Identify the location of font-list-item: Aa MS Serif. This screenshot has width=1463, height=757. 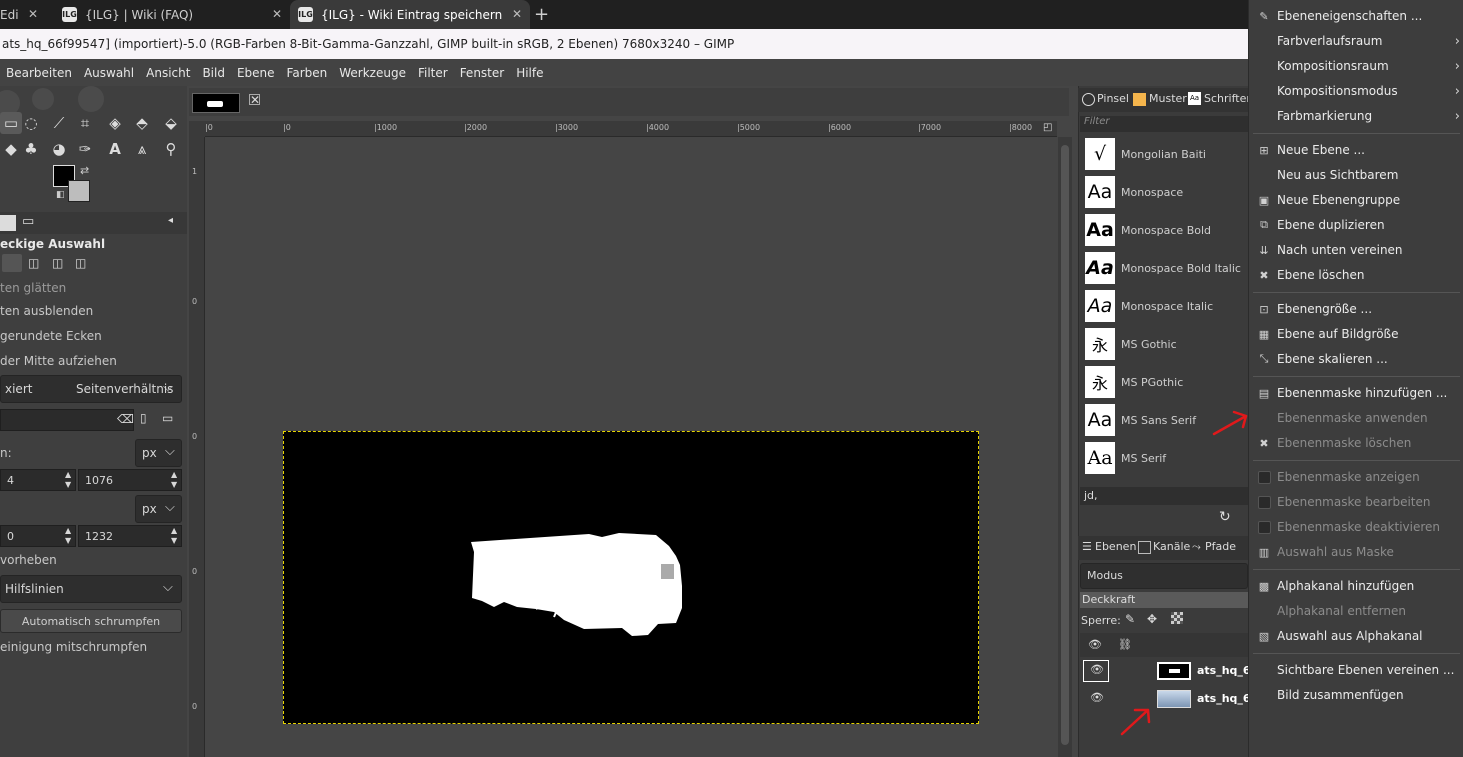
(1165, 458).